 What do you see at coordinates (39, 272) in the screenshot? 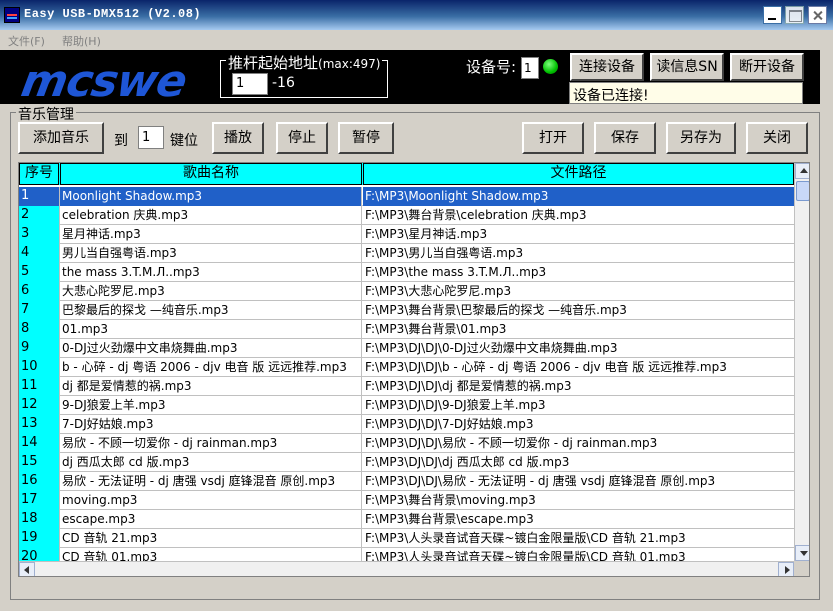
I see `cell-number: 5` at bounding box center [39, 272].